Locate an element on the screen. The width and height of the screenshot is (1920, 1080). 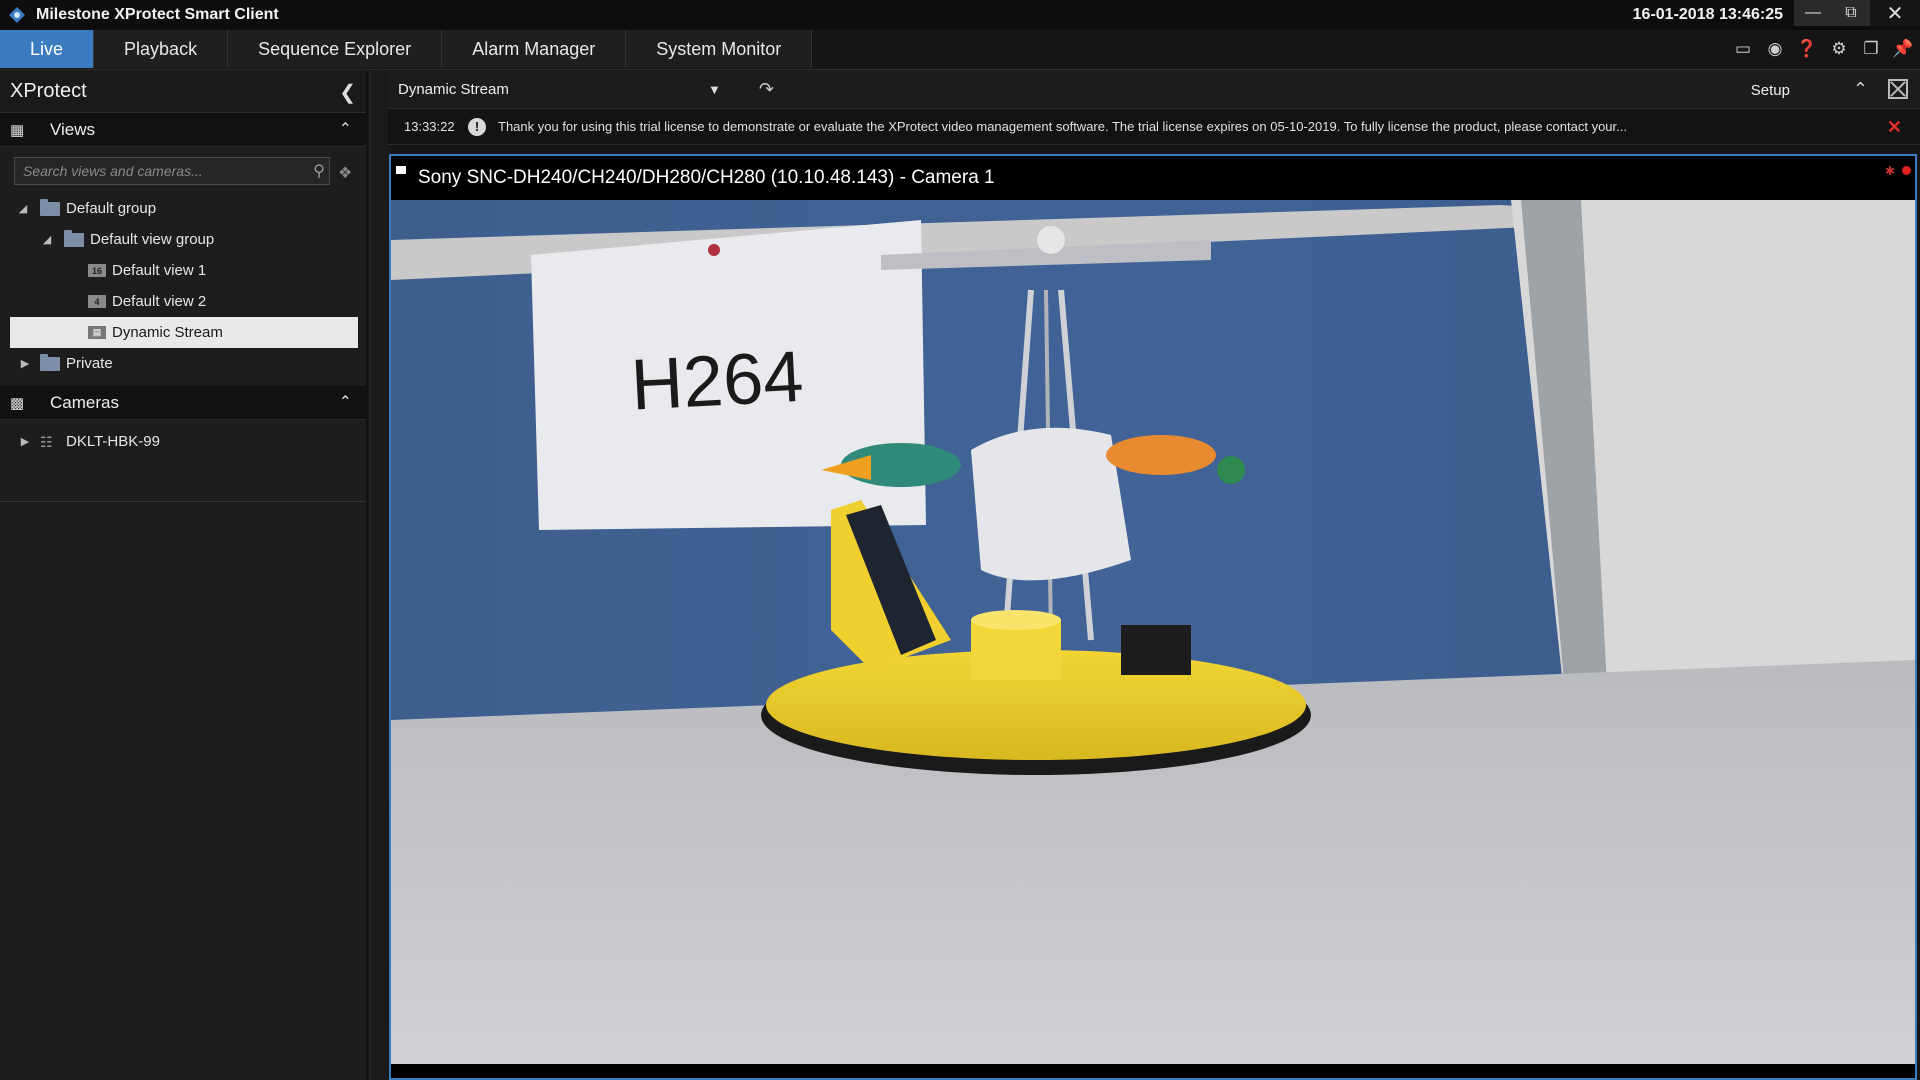
app-logo-icon is located at coordinates (17, 15).